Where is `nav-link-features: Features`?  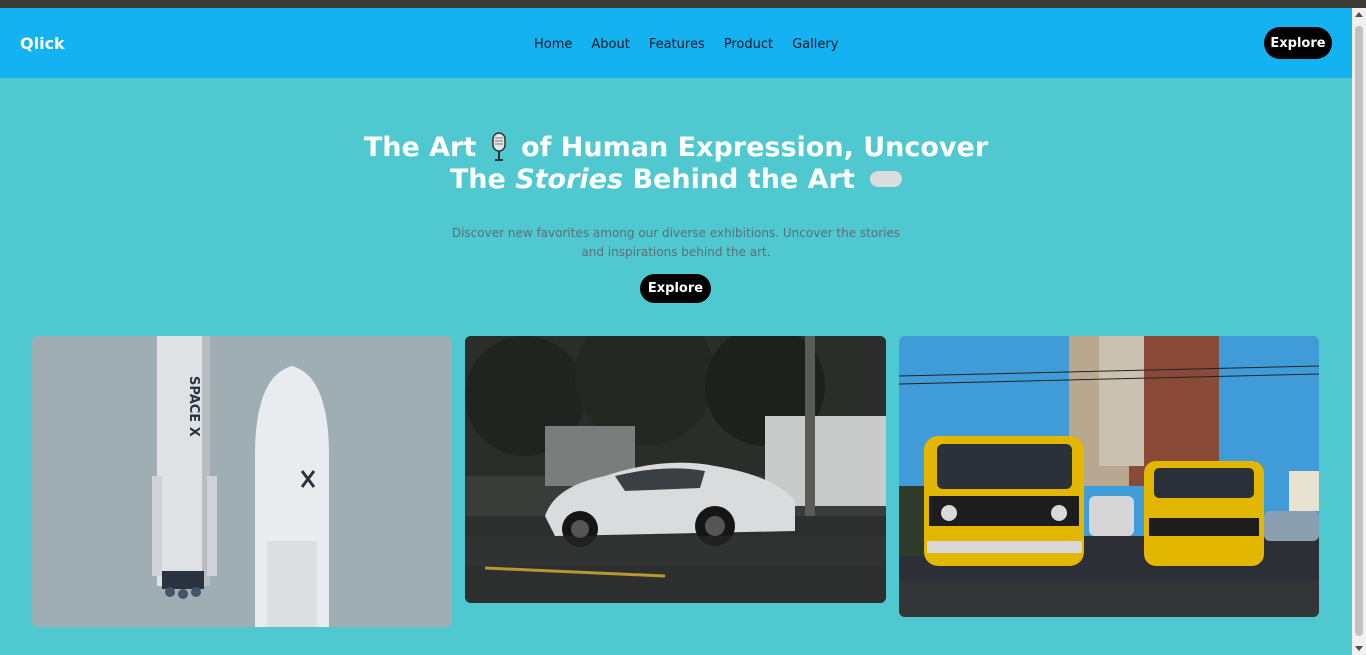
nav-link-features: Features is located at coordinates (677, 44).